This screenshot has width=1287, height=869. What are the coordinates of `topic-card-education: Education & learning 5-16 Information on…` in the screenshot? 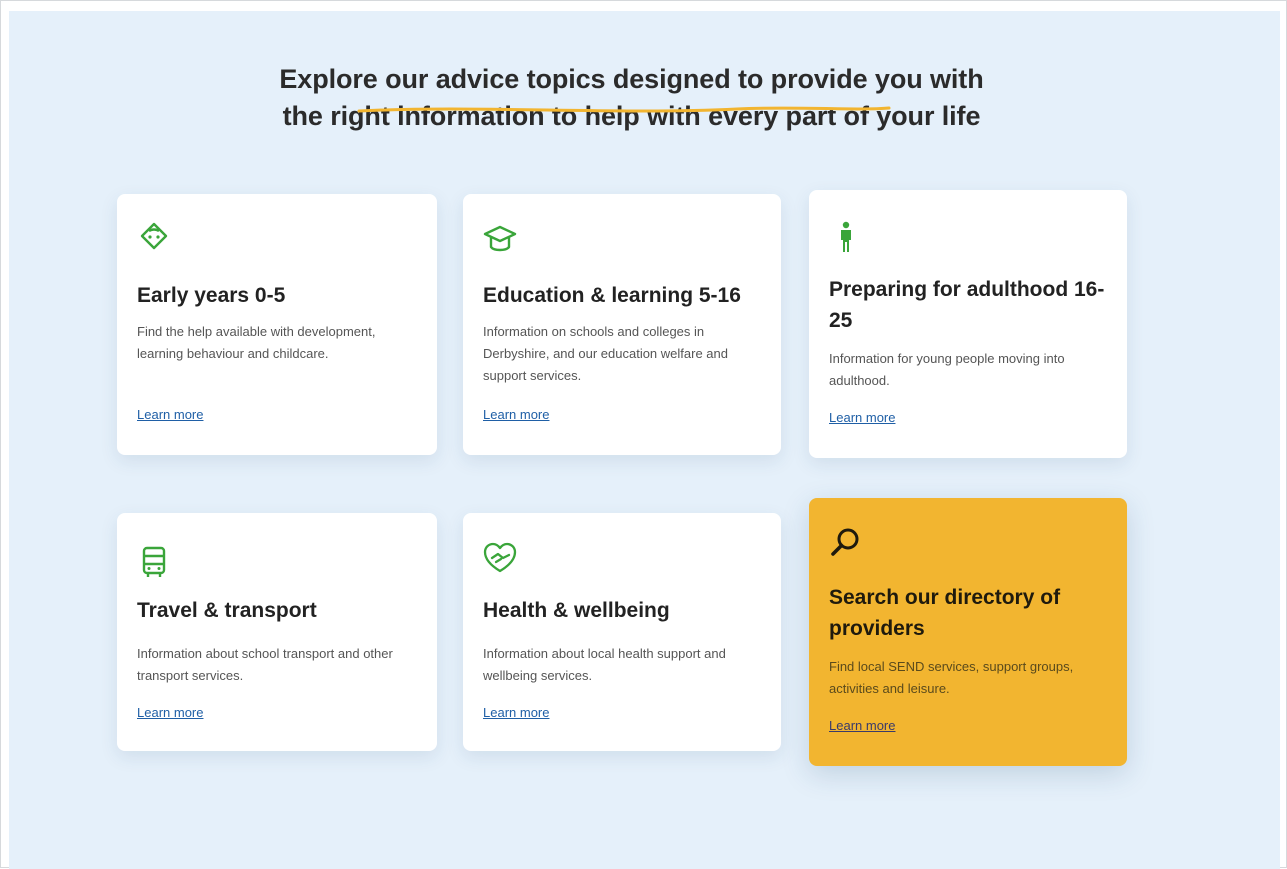 It's located at (622, 324).